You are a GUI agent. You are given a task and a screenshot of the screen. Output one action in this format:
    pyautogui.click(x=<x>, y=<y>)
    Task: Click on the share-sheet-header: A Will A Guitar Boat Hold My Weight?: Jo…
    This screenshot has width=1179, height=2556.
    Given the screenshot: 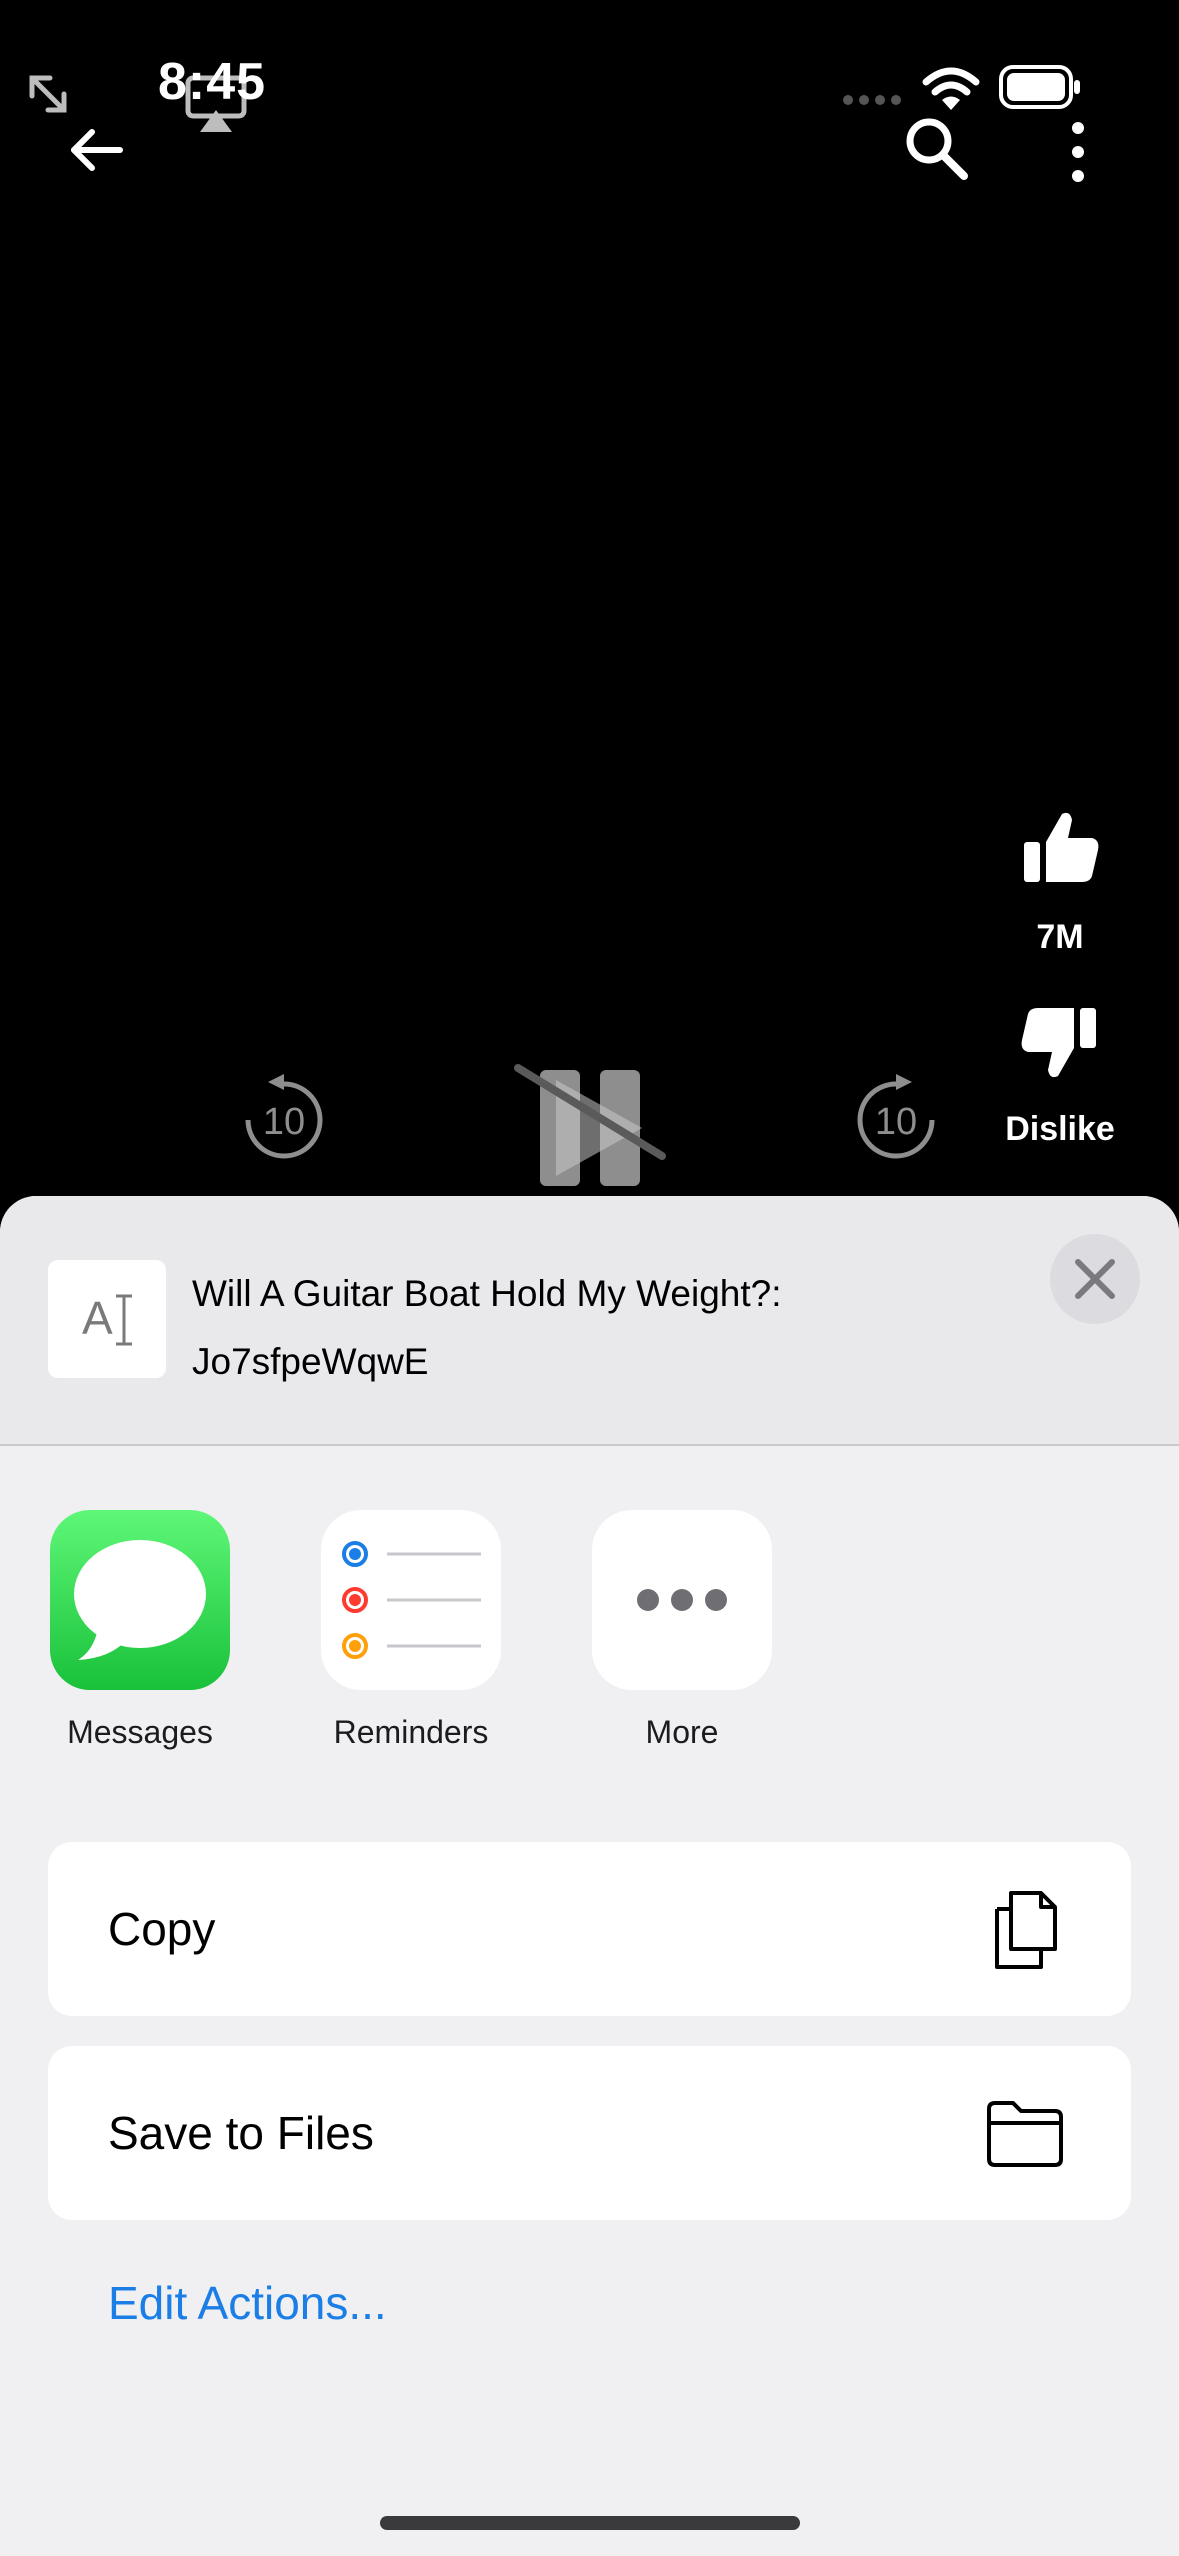 What is the action you would take?
    pyautogui.click(x=589, y=1321)
    